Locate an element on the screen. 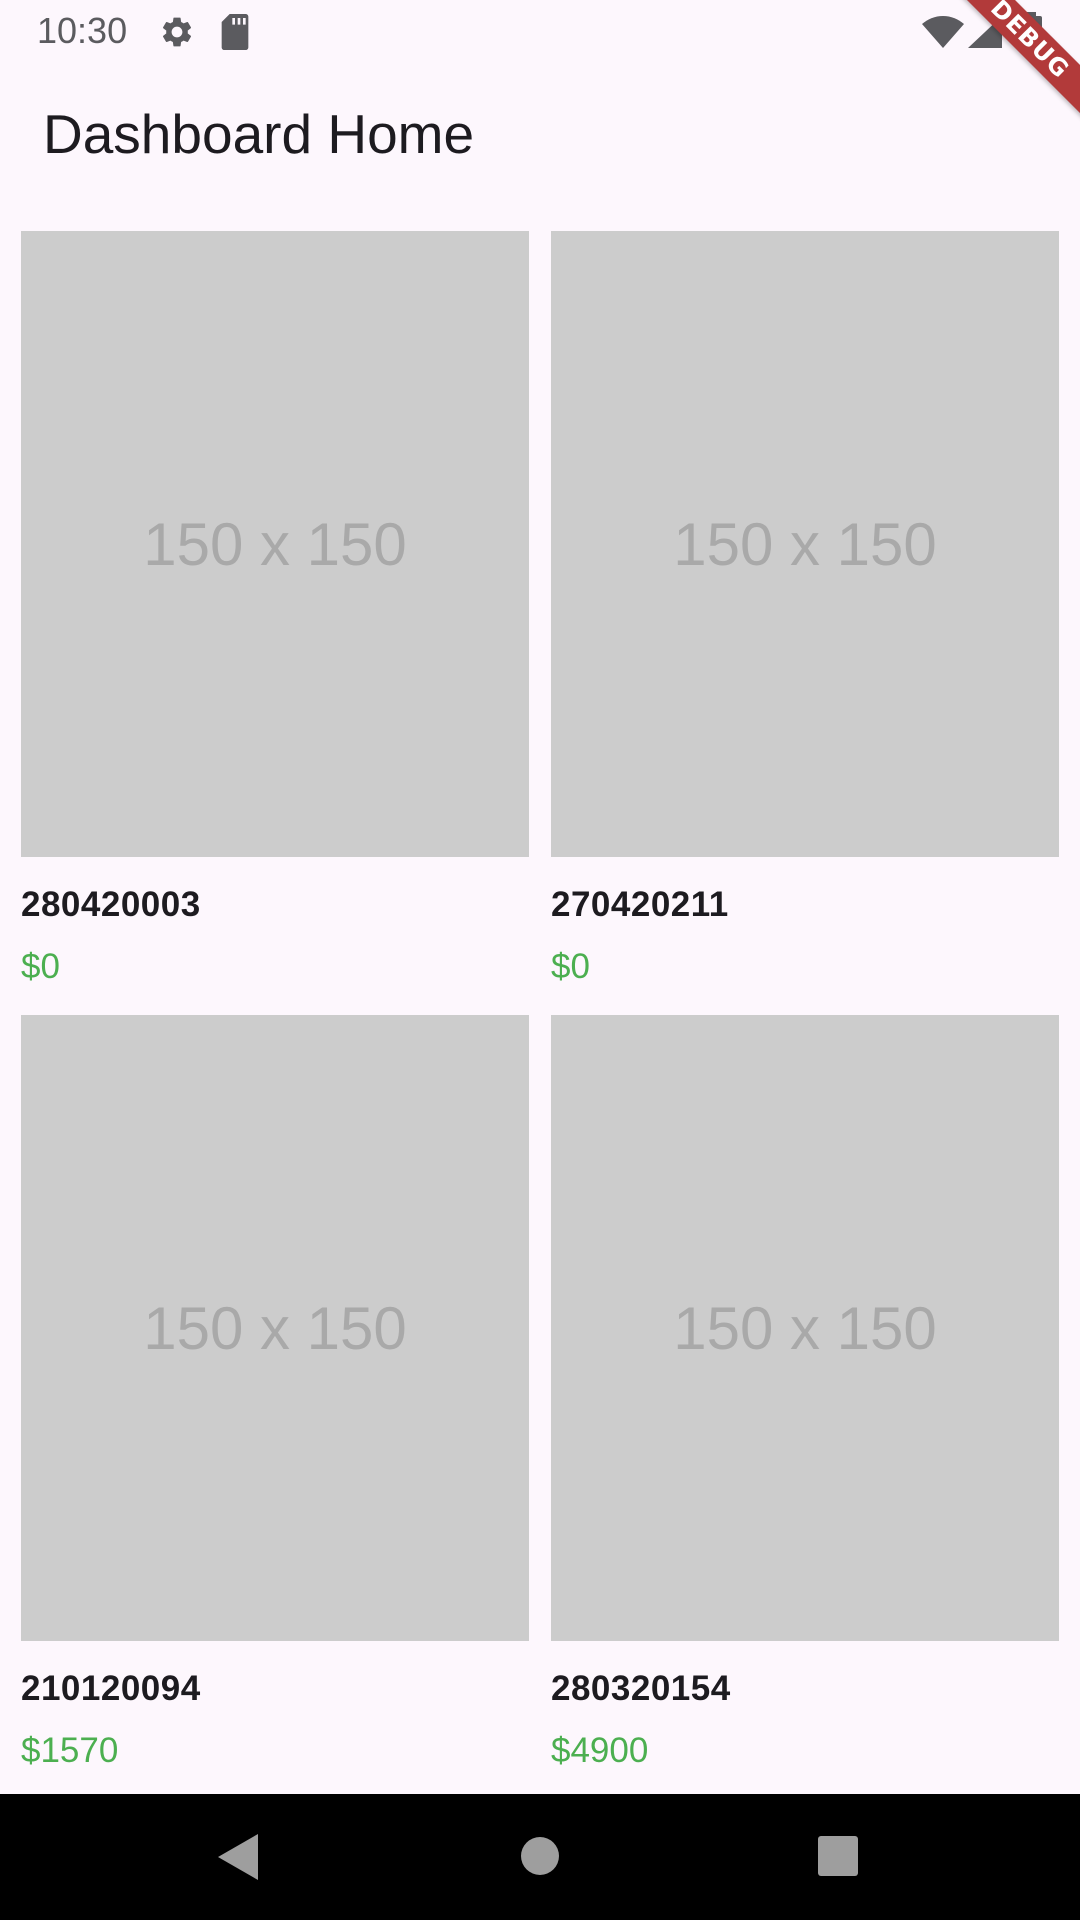 The width and height of the screenshot is (1080, 1920). product-title: 280320154 is located at coordinates (641, 1688).